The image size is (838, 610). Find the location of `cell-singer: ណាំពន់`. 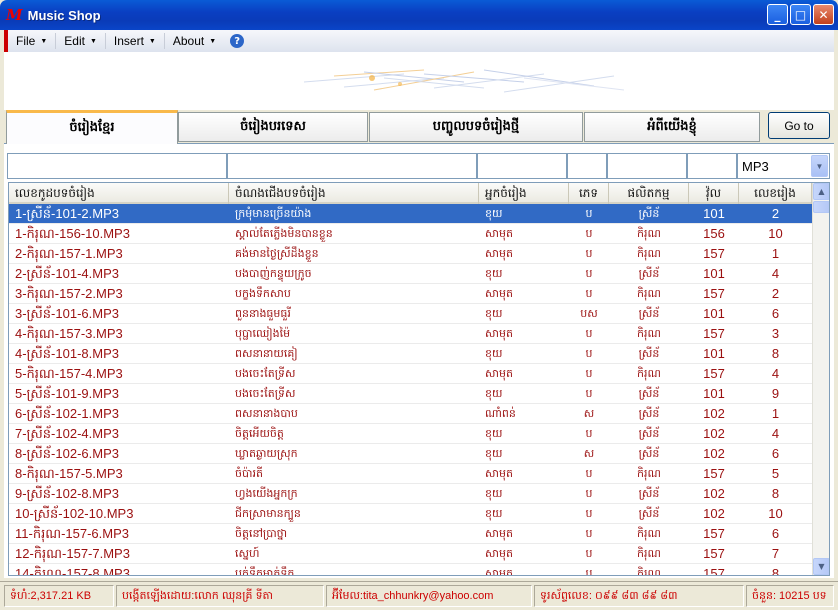

cell-singer: ណាំពន់ is located at coordinates (500, 414).